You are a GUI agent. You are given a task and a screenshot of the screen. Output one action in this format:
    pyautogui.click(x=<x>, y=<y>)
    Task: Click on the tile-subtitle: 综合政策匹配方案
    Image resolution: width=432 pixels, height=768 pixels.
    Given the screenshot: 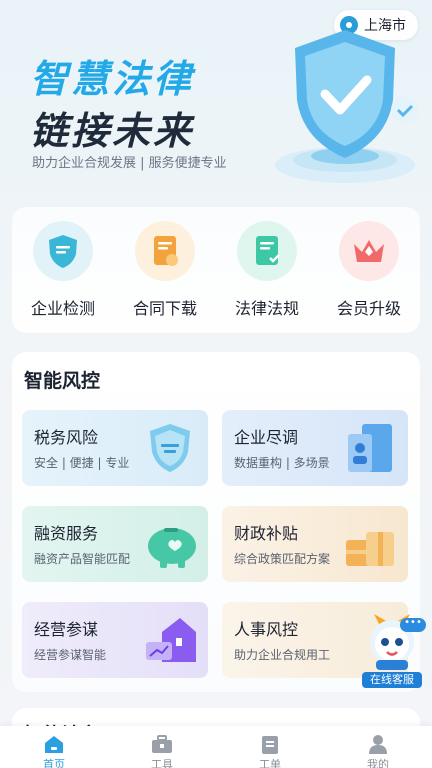 What is the action you would take?
    pyautogui.click(x=282, y=559)
    